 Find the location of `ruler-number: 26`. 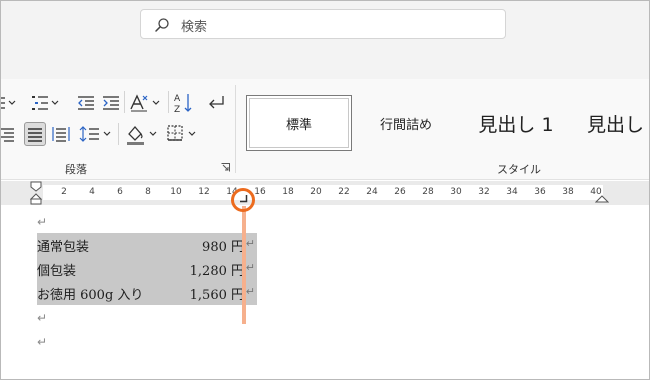

ruler-number: 26 is located at coordinates (400, 192).